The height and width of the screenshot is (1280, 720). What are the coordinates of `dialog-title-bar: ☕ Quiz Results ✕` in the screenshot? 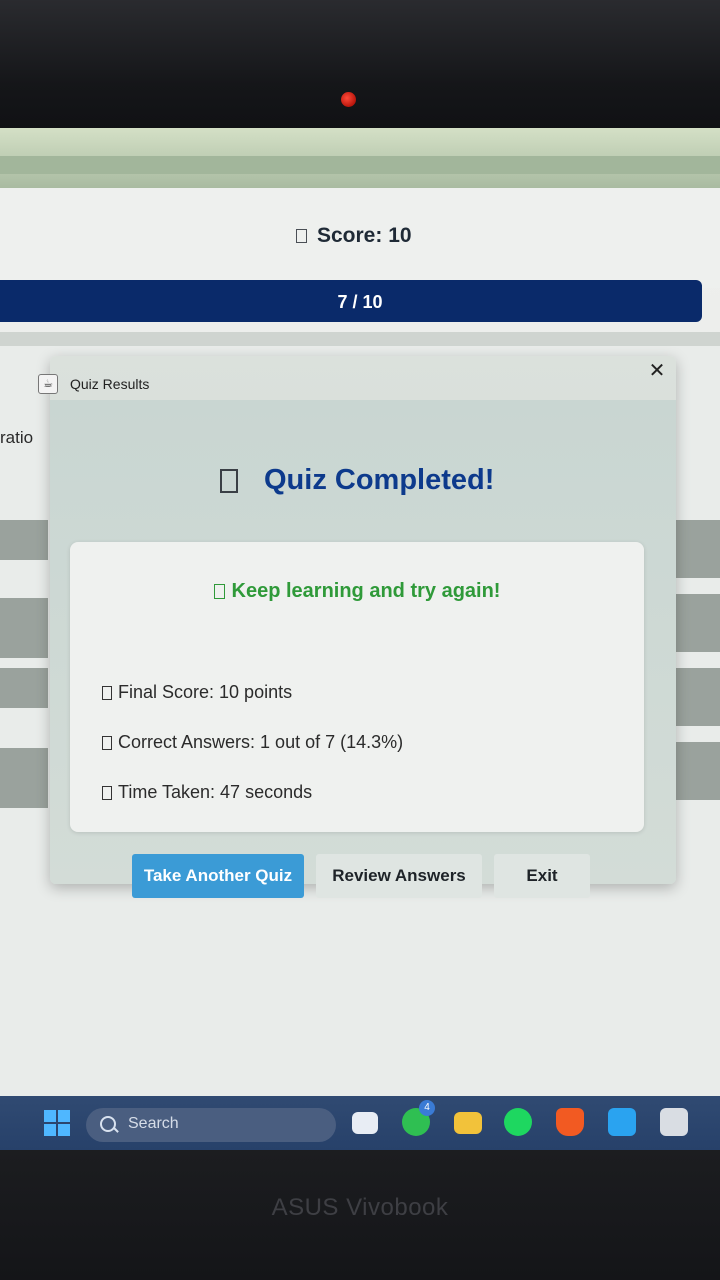 It's located at (357, 378).